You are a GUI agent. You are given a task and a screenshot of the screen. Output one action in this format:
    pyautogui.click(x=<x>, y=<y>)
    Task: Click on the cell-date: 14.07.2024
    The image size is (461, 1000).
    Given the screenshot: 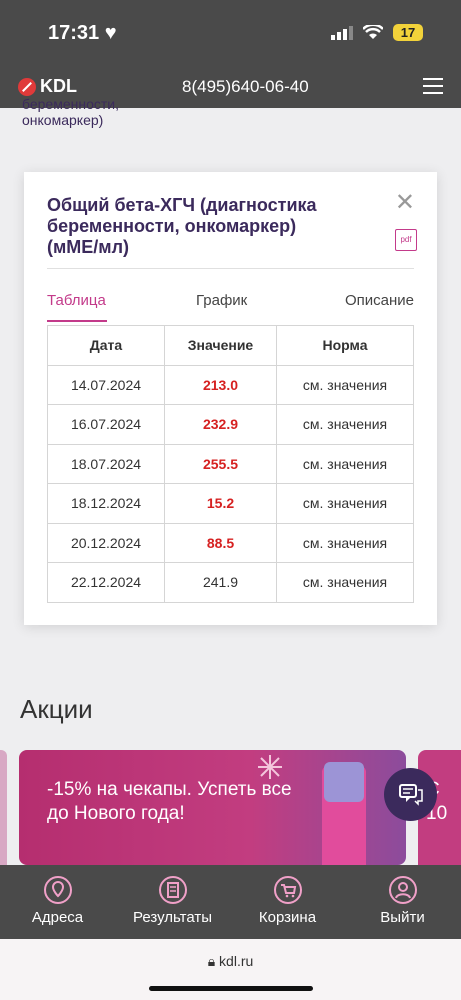 What is the action you would take?
    pyautogui.click(x=106, y=384)
    